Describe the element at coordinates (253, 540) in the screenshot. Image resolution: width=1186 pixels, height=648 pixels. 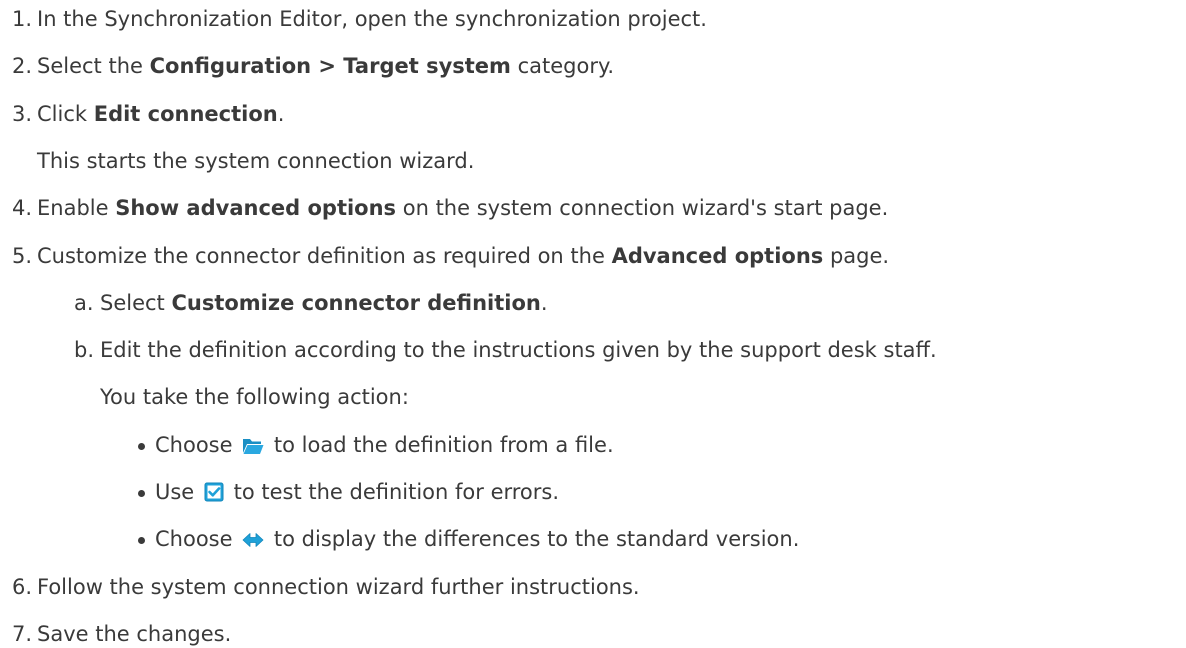
I see `compare-arrows-icon` at that location.